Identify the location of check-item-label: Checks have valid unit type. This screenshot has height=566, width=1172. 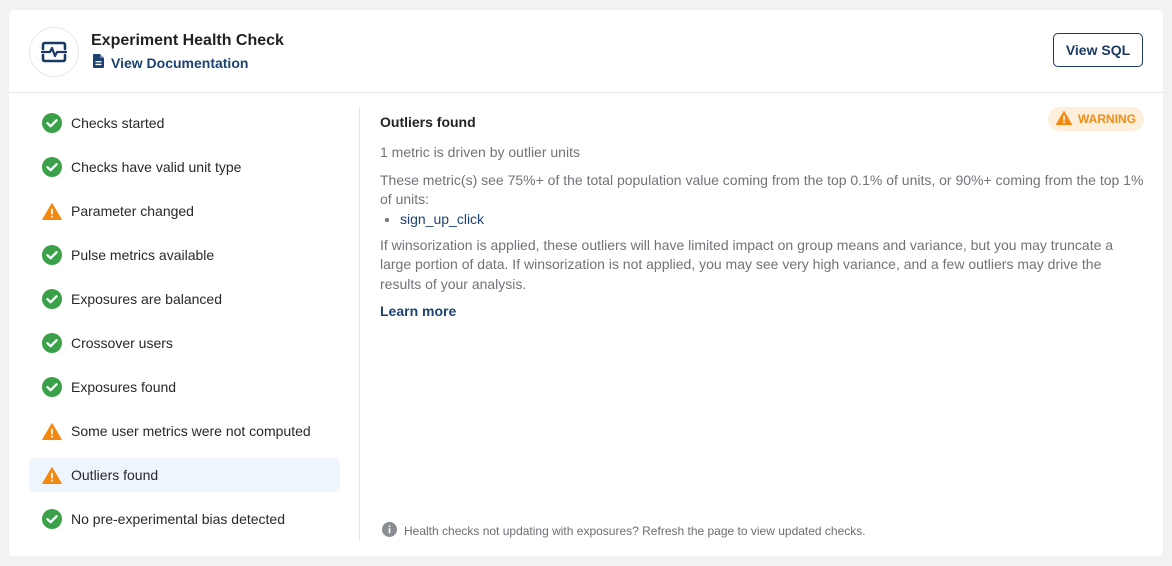
(156, 167).